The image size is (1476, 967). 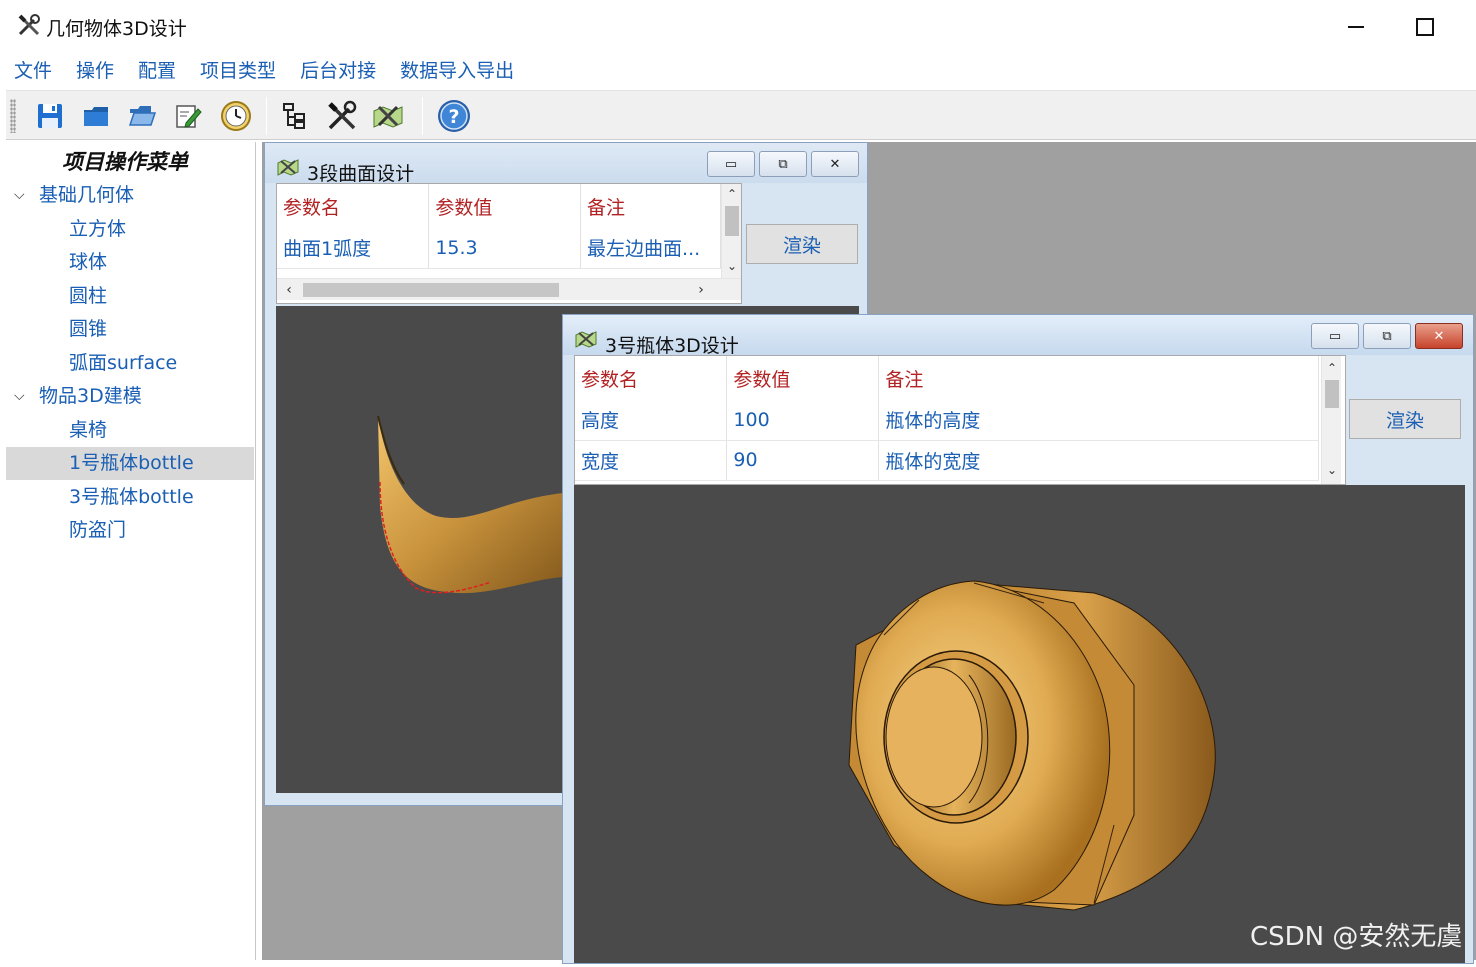 I want to click on menu-bar: 文件 操作 配置 项目类型 后台对接 数据导入导出, so click(x=738, y=72).